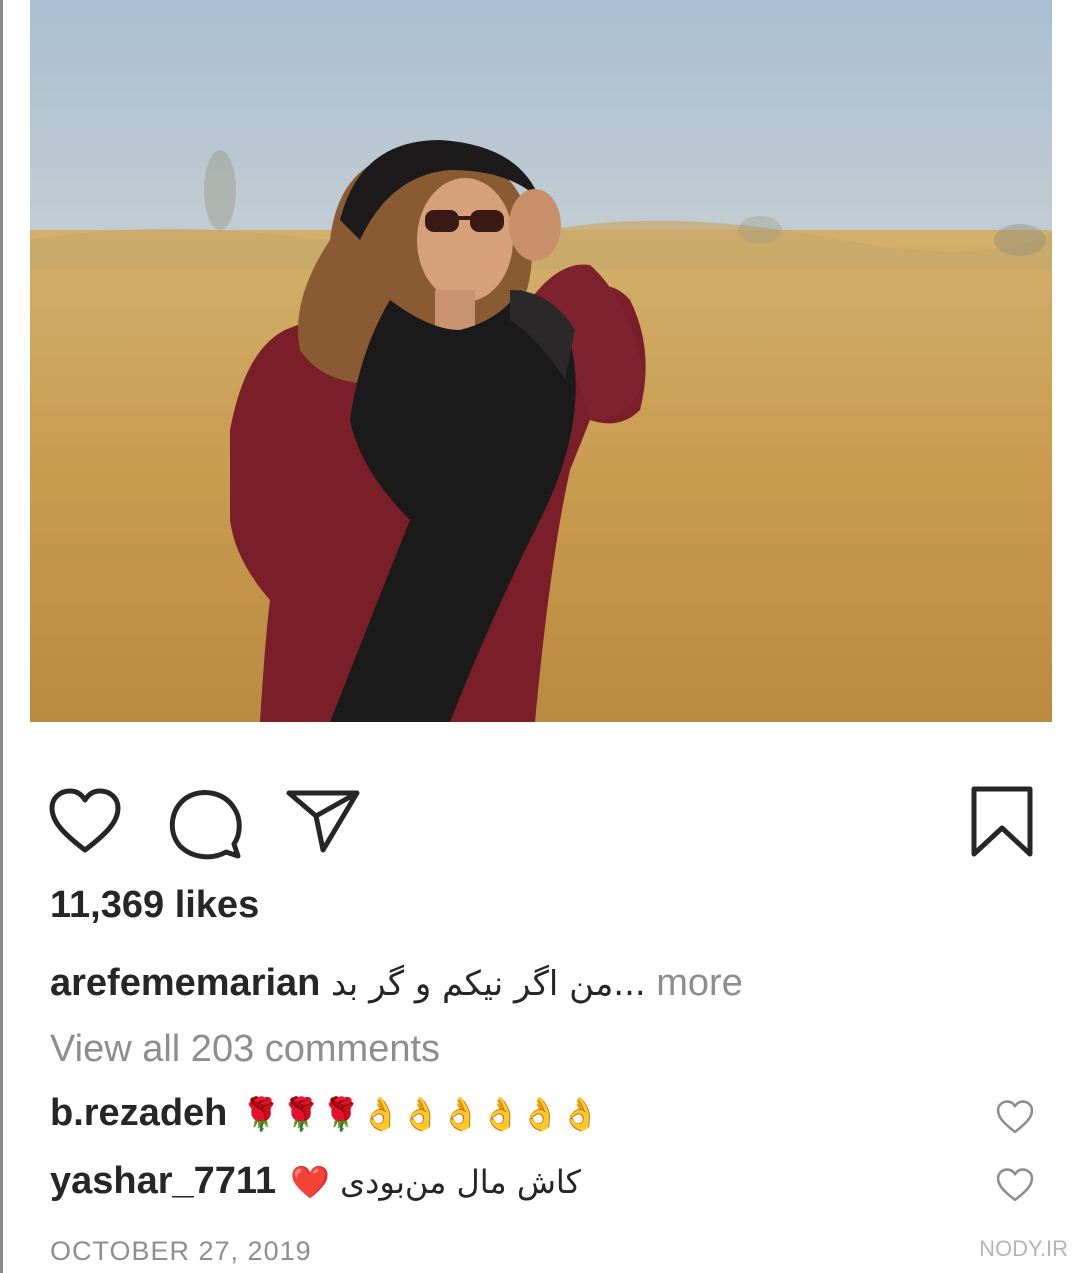  Describe the element at coordinates (205, 824) in the screenshot. I see `comment-bubble-icon` at that location.